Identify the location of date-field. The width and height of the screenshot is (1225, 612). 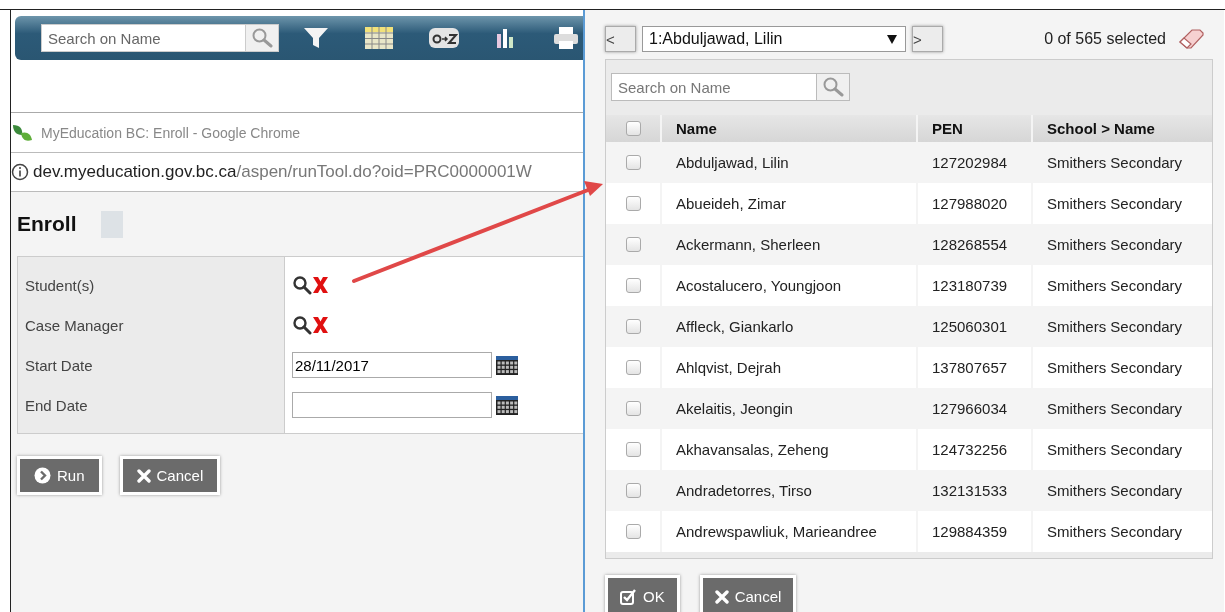
(392, 405).